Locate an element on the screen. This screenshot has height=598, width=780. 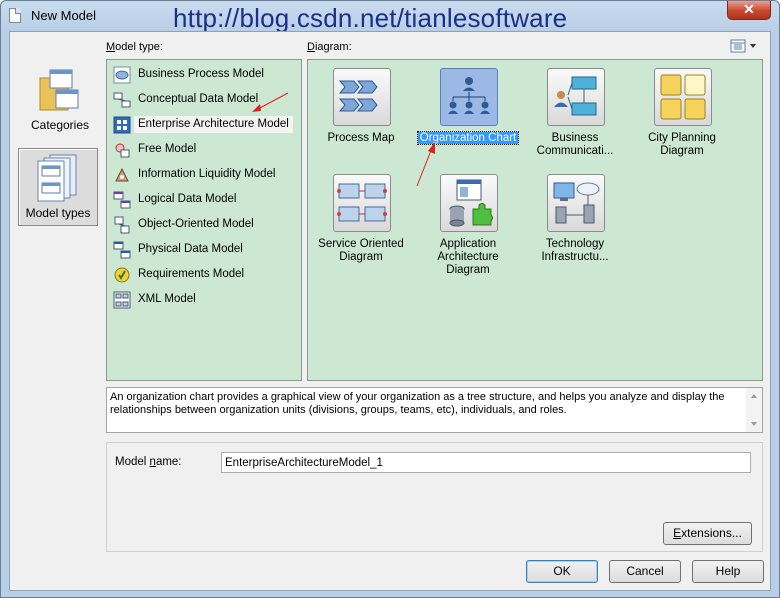
categories-icon is located at coordinates (59, 90).